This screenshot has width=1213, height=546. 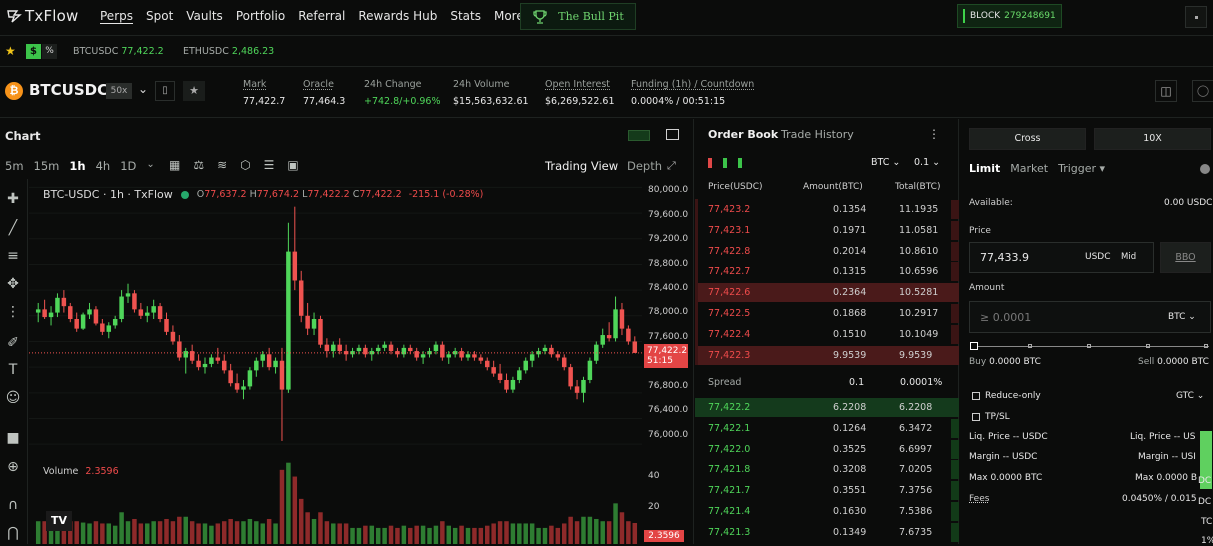 I want to click on order-price: 77,421.3, so click(x=729, y=532).